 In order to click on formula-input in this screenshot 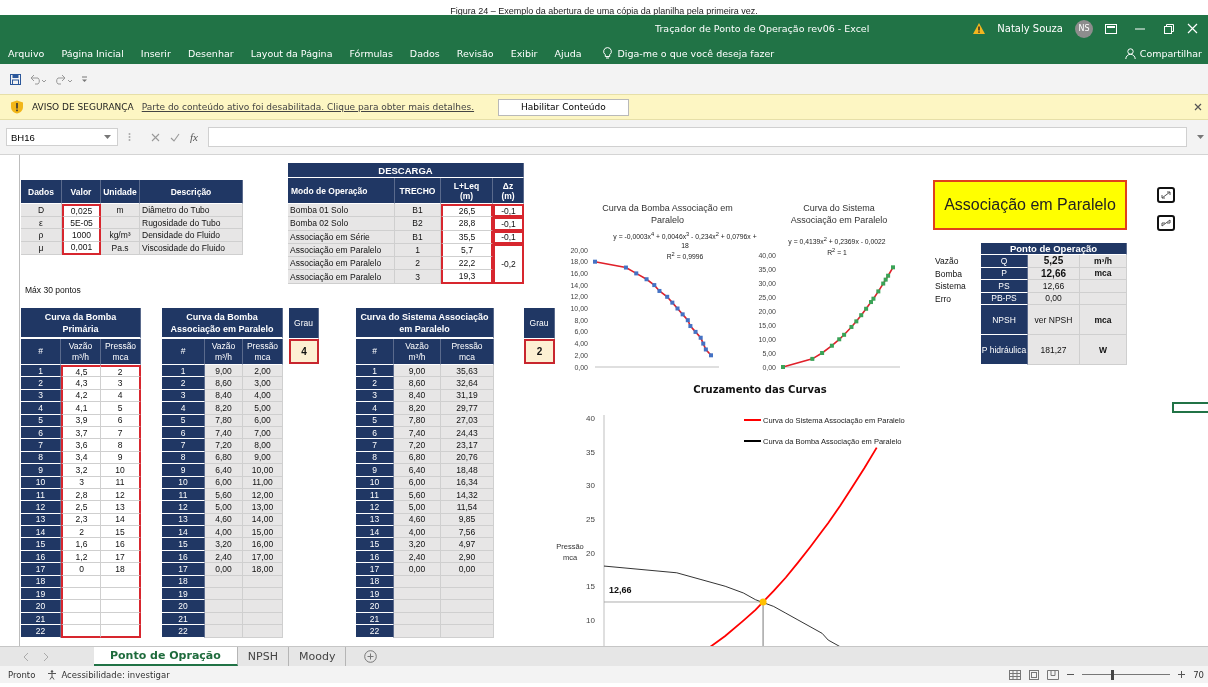, I will do `click(697, 137)`.